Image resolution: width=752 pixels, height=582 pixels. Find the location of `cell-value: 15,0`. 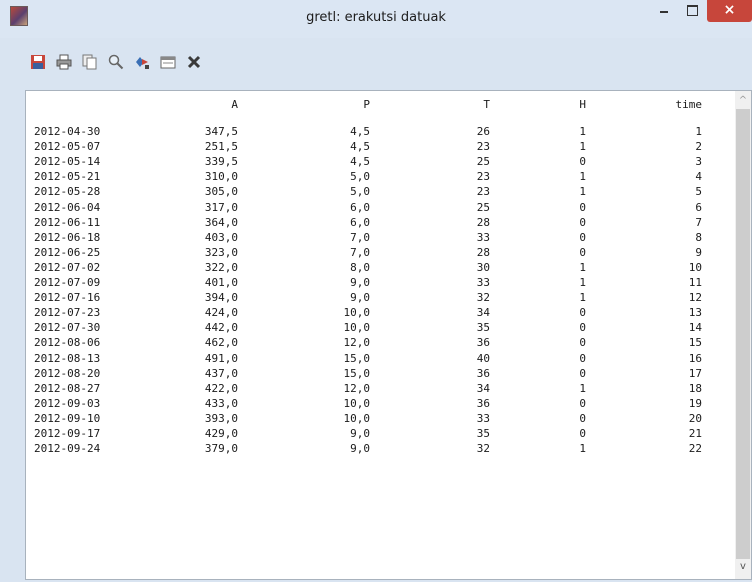

cell-value: 15,0 is located at coordinates (357, 373).